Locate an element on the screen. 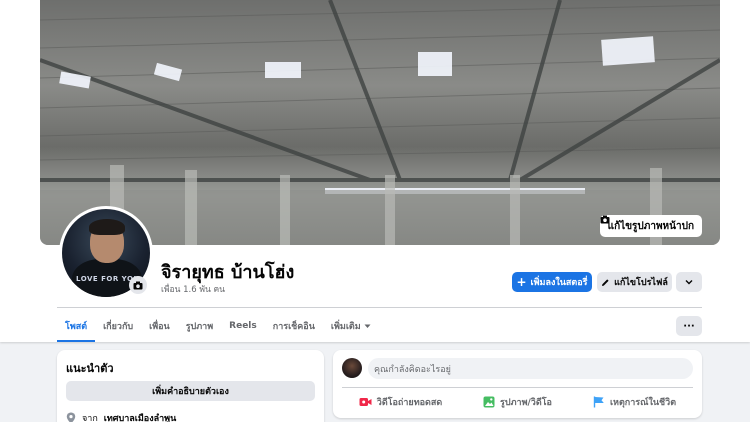  pencil-icon is located at coordinates (605, 282).